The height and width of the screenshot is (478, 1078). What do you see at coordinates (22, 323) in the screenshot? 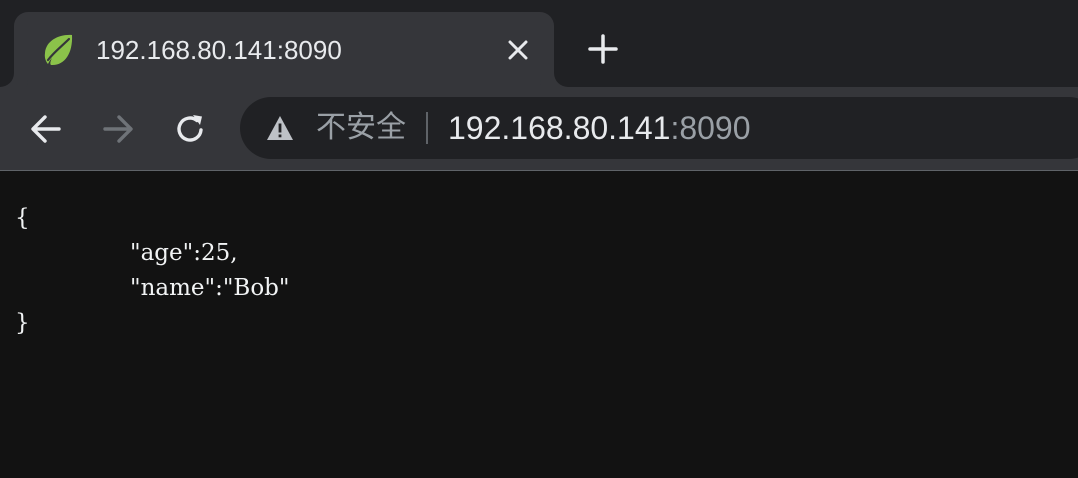
I see `json-close-brace: }` at bounding box center [22, 323].